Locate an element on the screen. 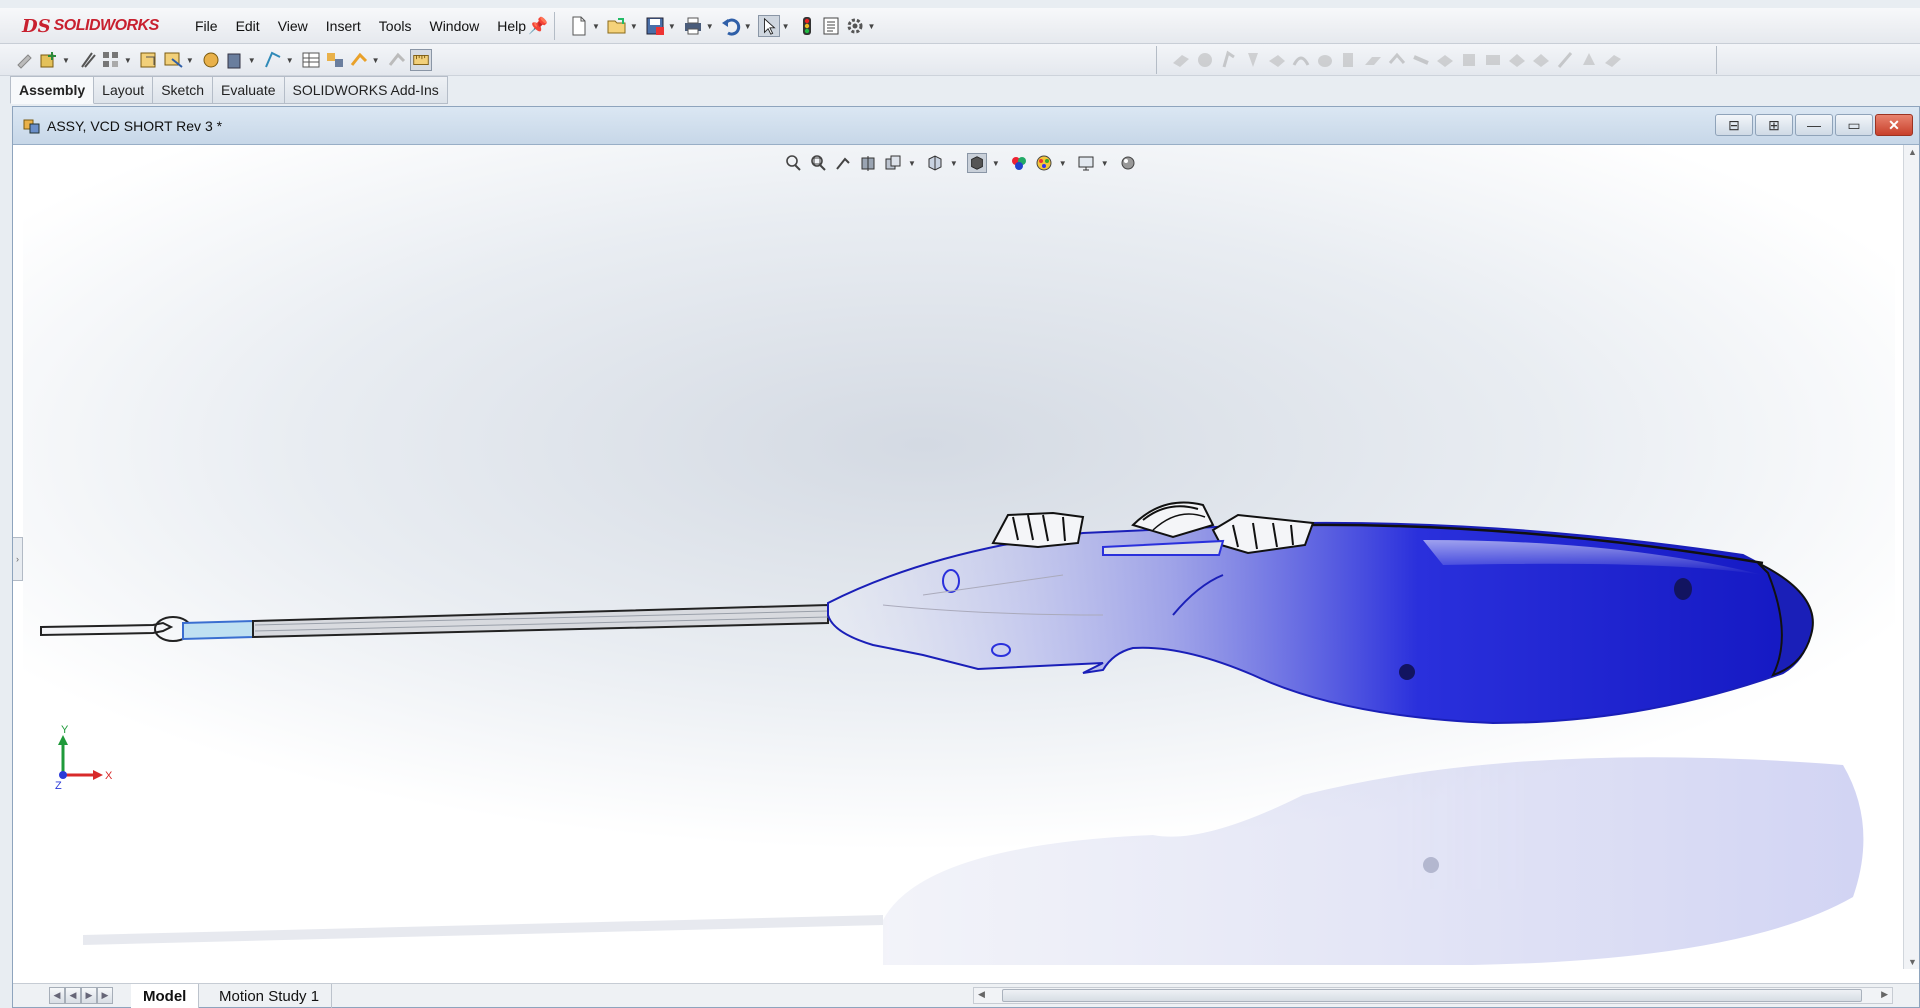  menu-view: View is located at coordinates (293, 26).